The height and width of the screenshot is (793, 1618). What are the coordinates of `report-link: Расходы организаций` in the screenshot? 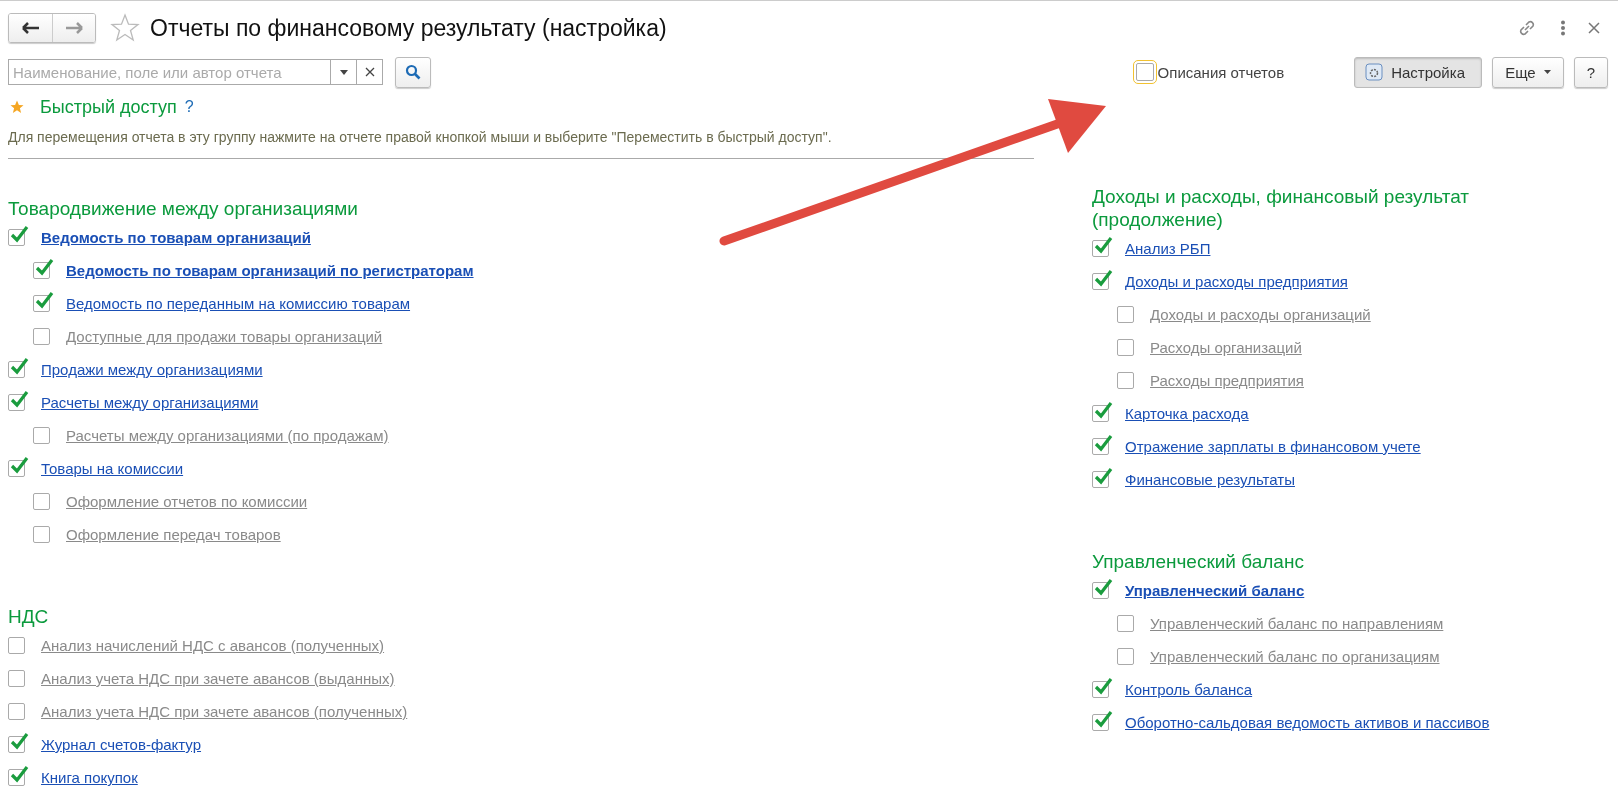 It's located at (1226, 347).